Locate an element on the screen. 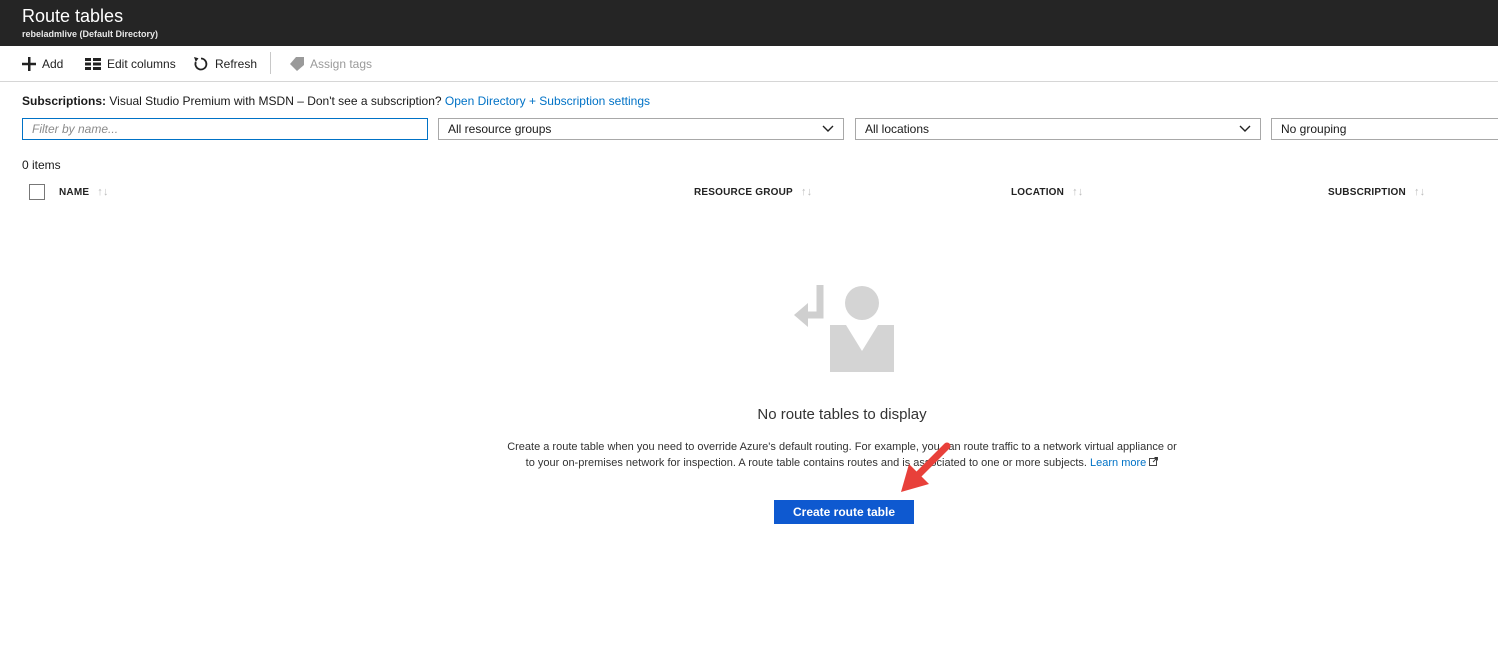 The width and height of the screenshot is (1498, 645). assign-tags-button: Assign tags is located at coordinates (331, 64).